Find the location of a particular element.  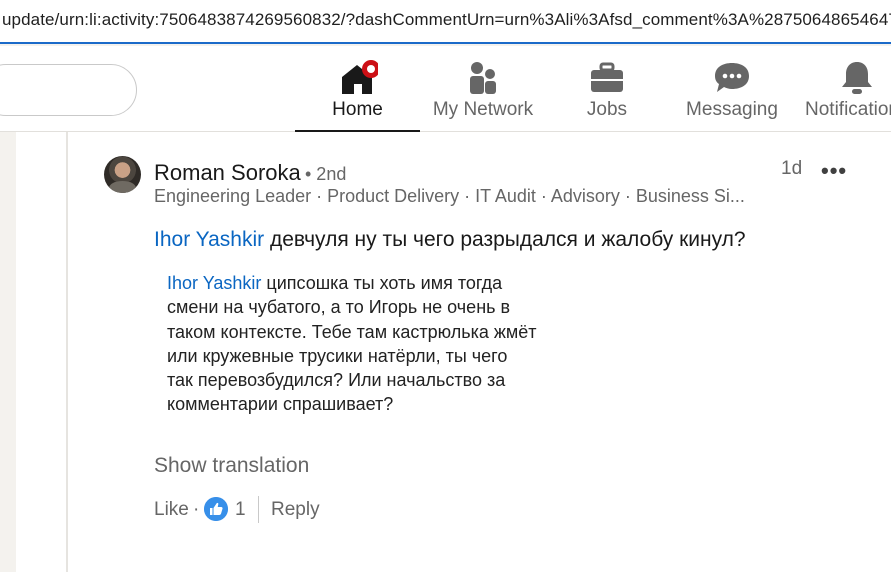

nav-jobs: Jobs is located at coordinates (607, 89).